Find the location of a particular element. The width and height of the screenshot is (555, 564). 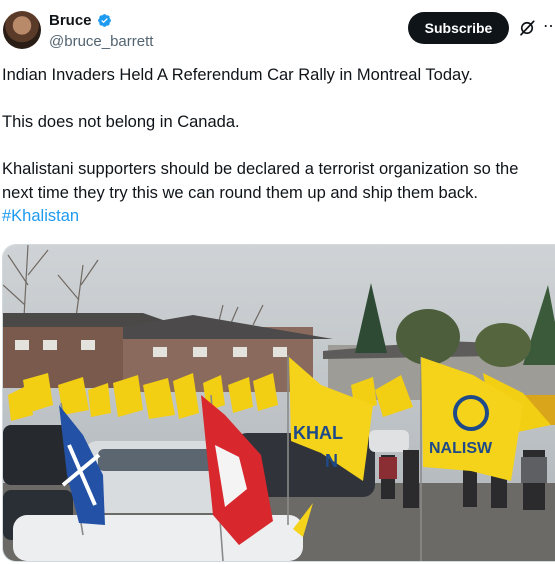

author-name-row: Bruce is located at coordinates (80, 20).